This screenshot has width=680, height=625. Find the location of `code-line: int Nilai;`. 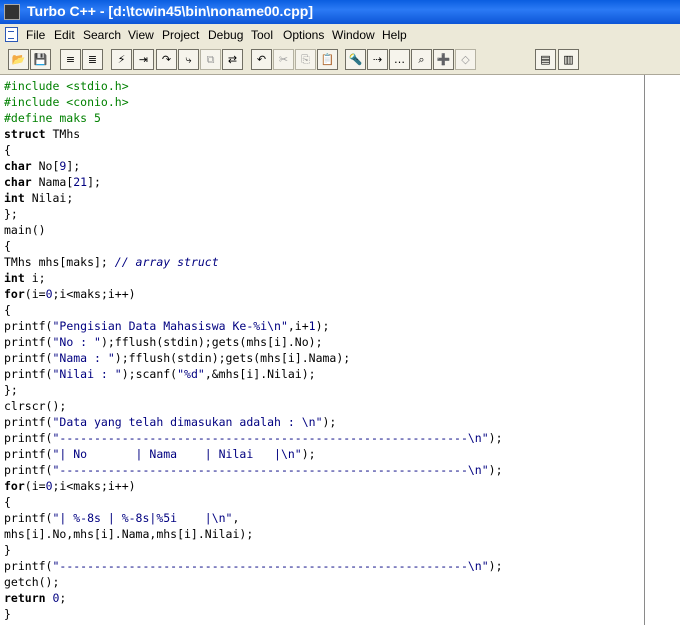

code-line: int Nilai; is located at coordinates (38, 198).